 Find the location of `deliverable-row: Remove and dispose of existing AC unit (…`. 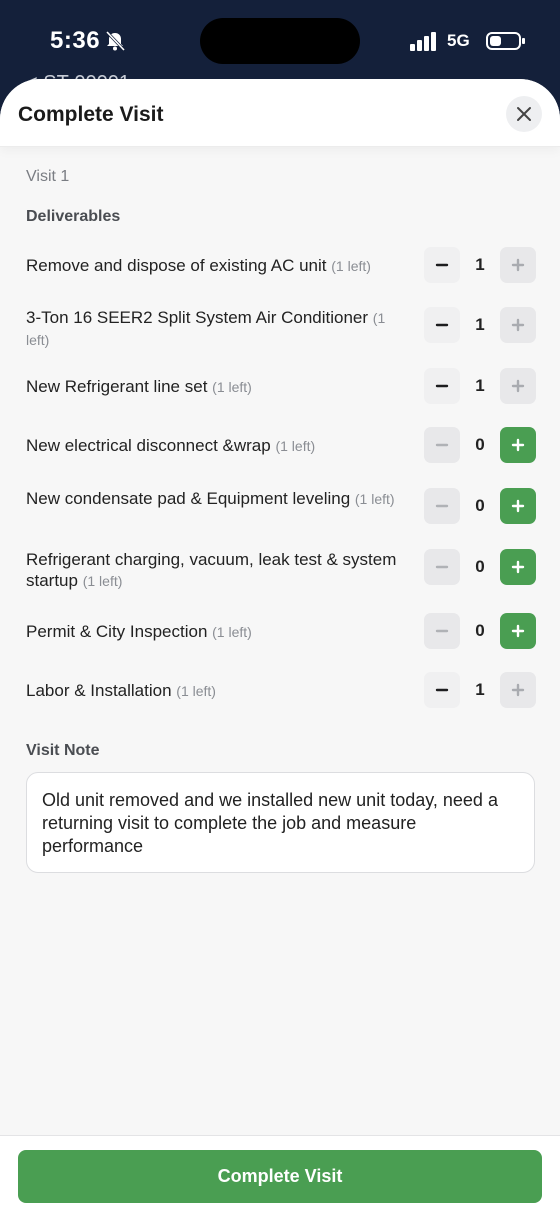

deliverable-row: Remove and dispose of existing AC unit (… is located at coordinates (281, 267).